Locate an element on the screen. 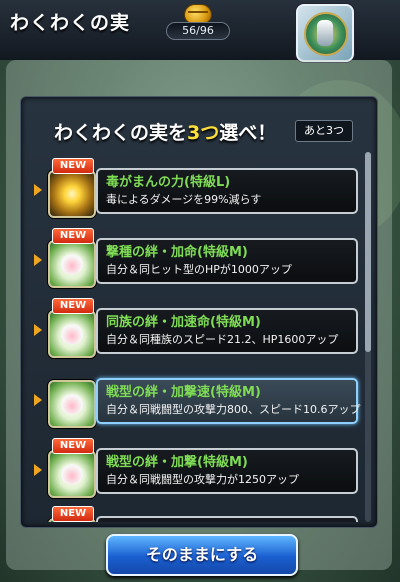  item-desc: 毒によるダメージを99%減らす is located at coordinates (184, 199).